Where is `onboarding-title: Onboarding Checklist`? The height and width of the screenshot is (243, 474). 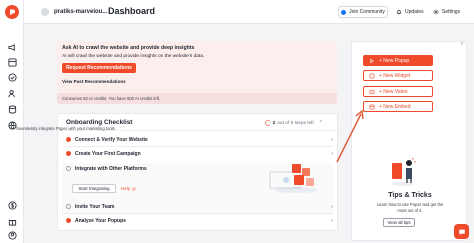 onboarding-title: Onboarding Checklist is located at coordinates (99, 122).